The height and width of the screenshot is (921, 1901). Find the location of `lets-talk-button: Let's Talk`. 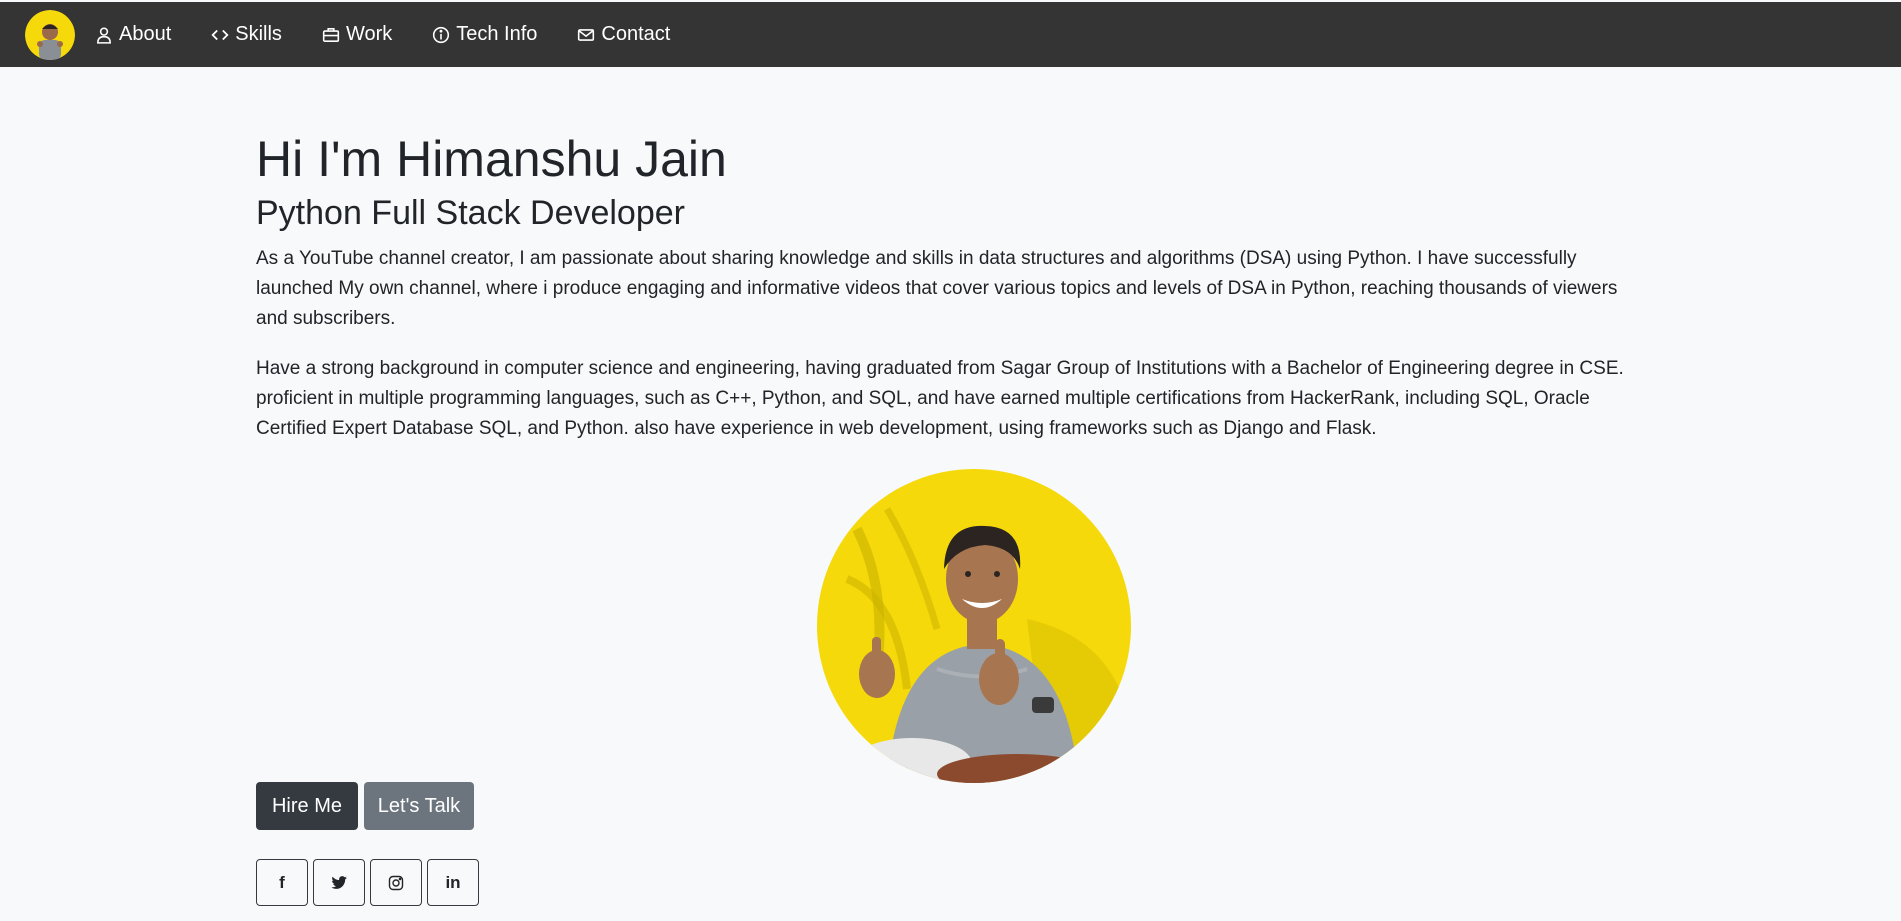

lets-talk-button: Let's Talk is located at coordinates (419, 806).